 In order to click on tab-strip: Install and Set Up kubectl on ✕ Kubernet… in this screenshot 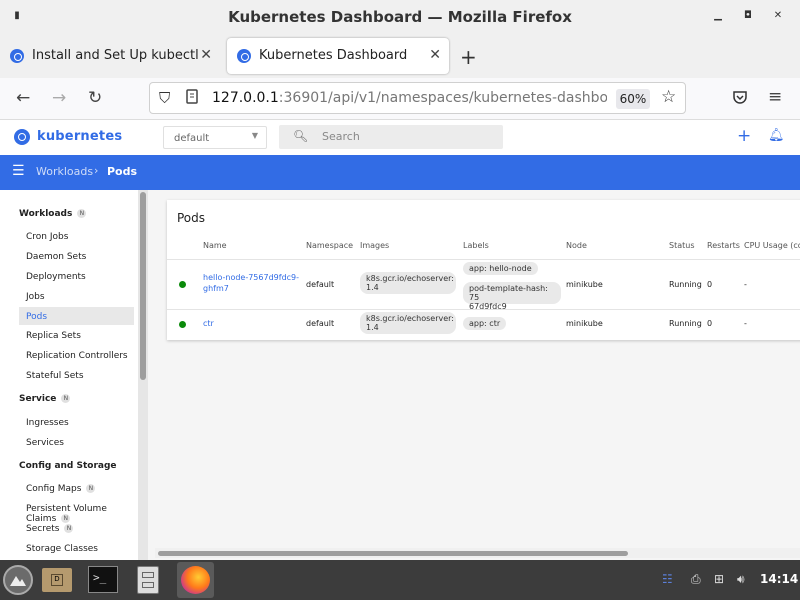, I will do `click(400, 56)`.